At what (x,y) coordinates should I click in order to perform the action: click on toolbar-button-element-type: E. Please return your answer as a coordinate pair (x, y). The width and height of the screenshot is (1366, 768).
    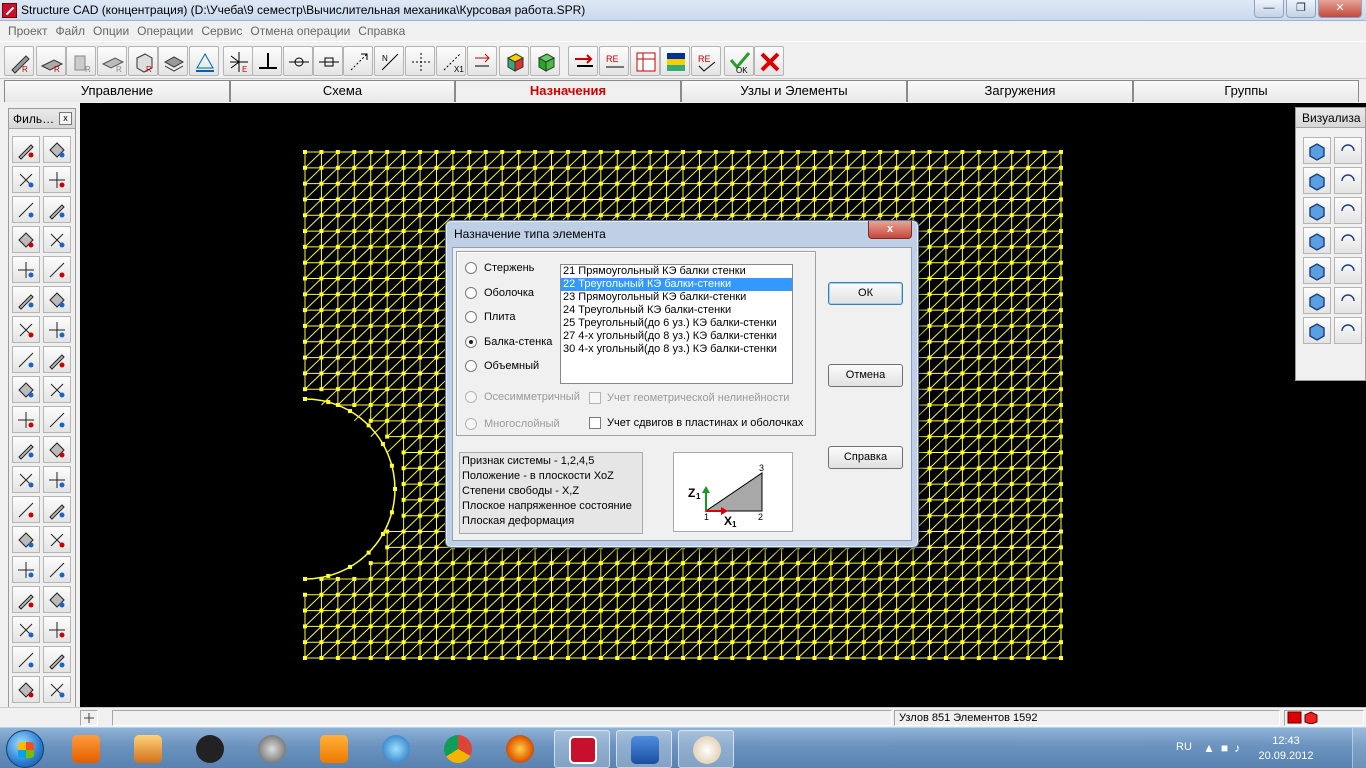
    Looking at the image, I should click on (238, 61).